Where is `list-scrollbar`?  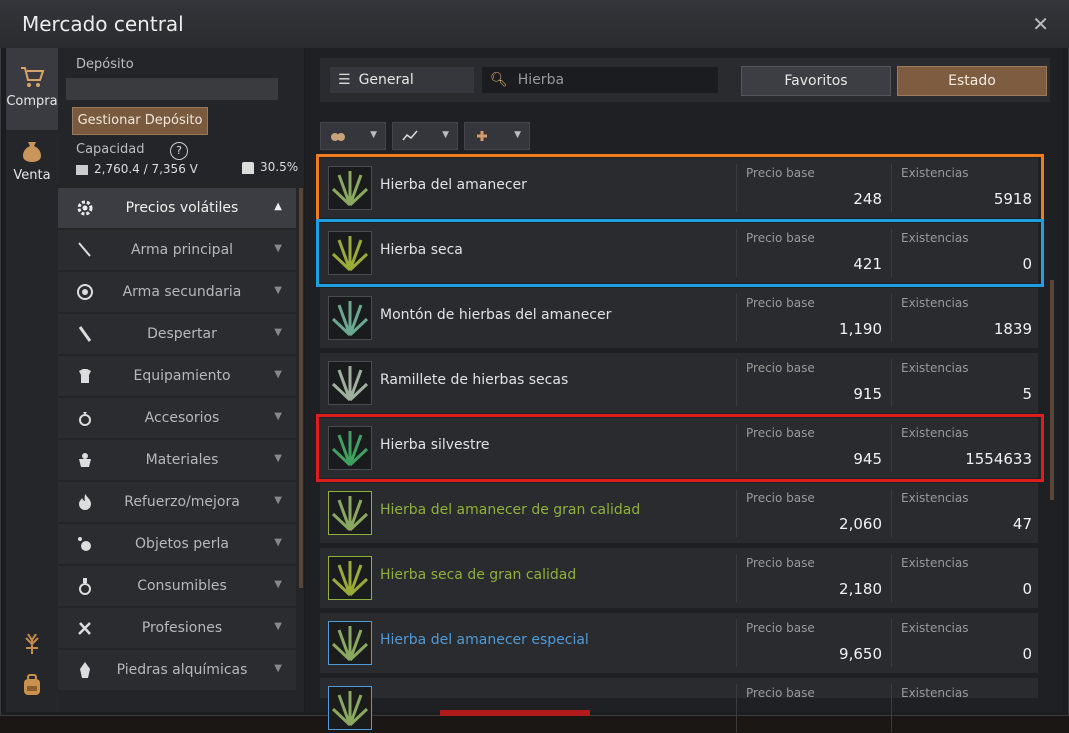 list-scrollbar is located at coordinates (1052, 390).